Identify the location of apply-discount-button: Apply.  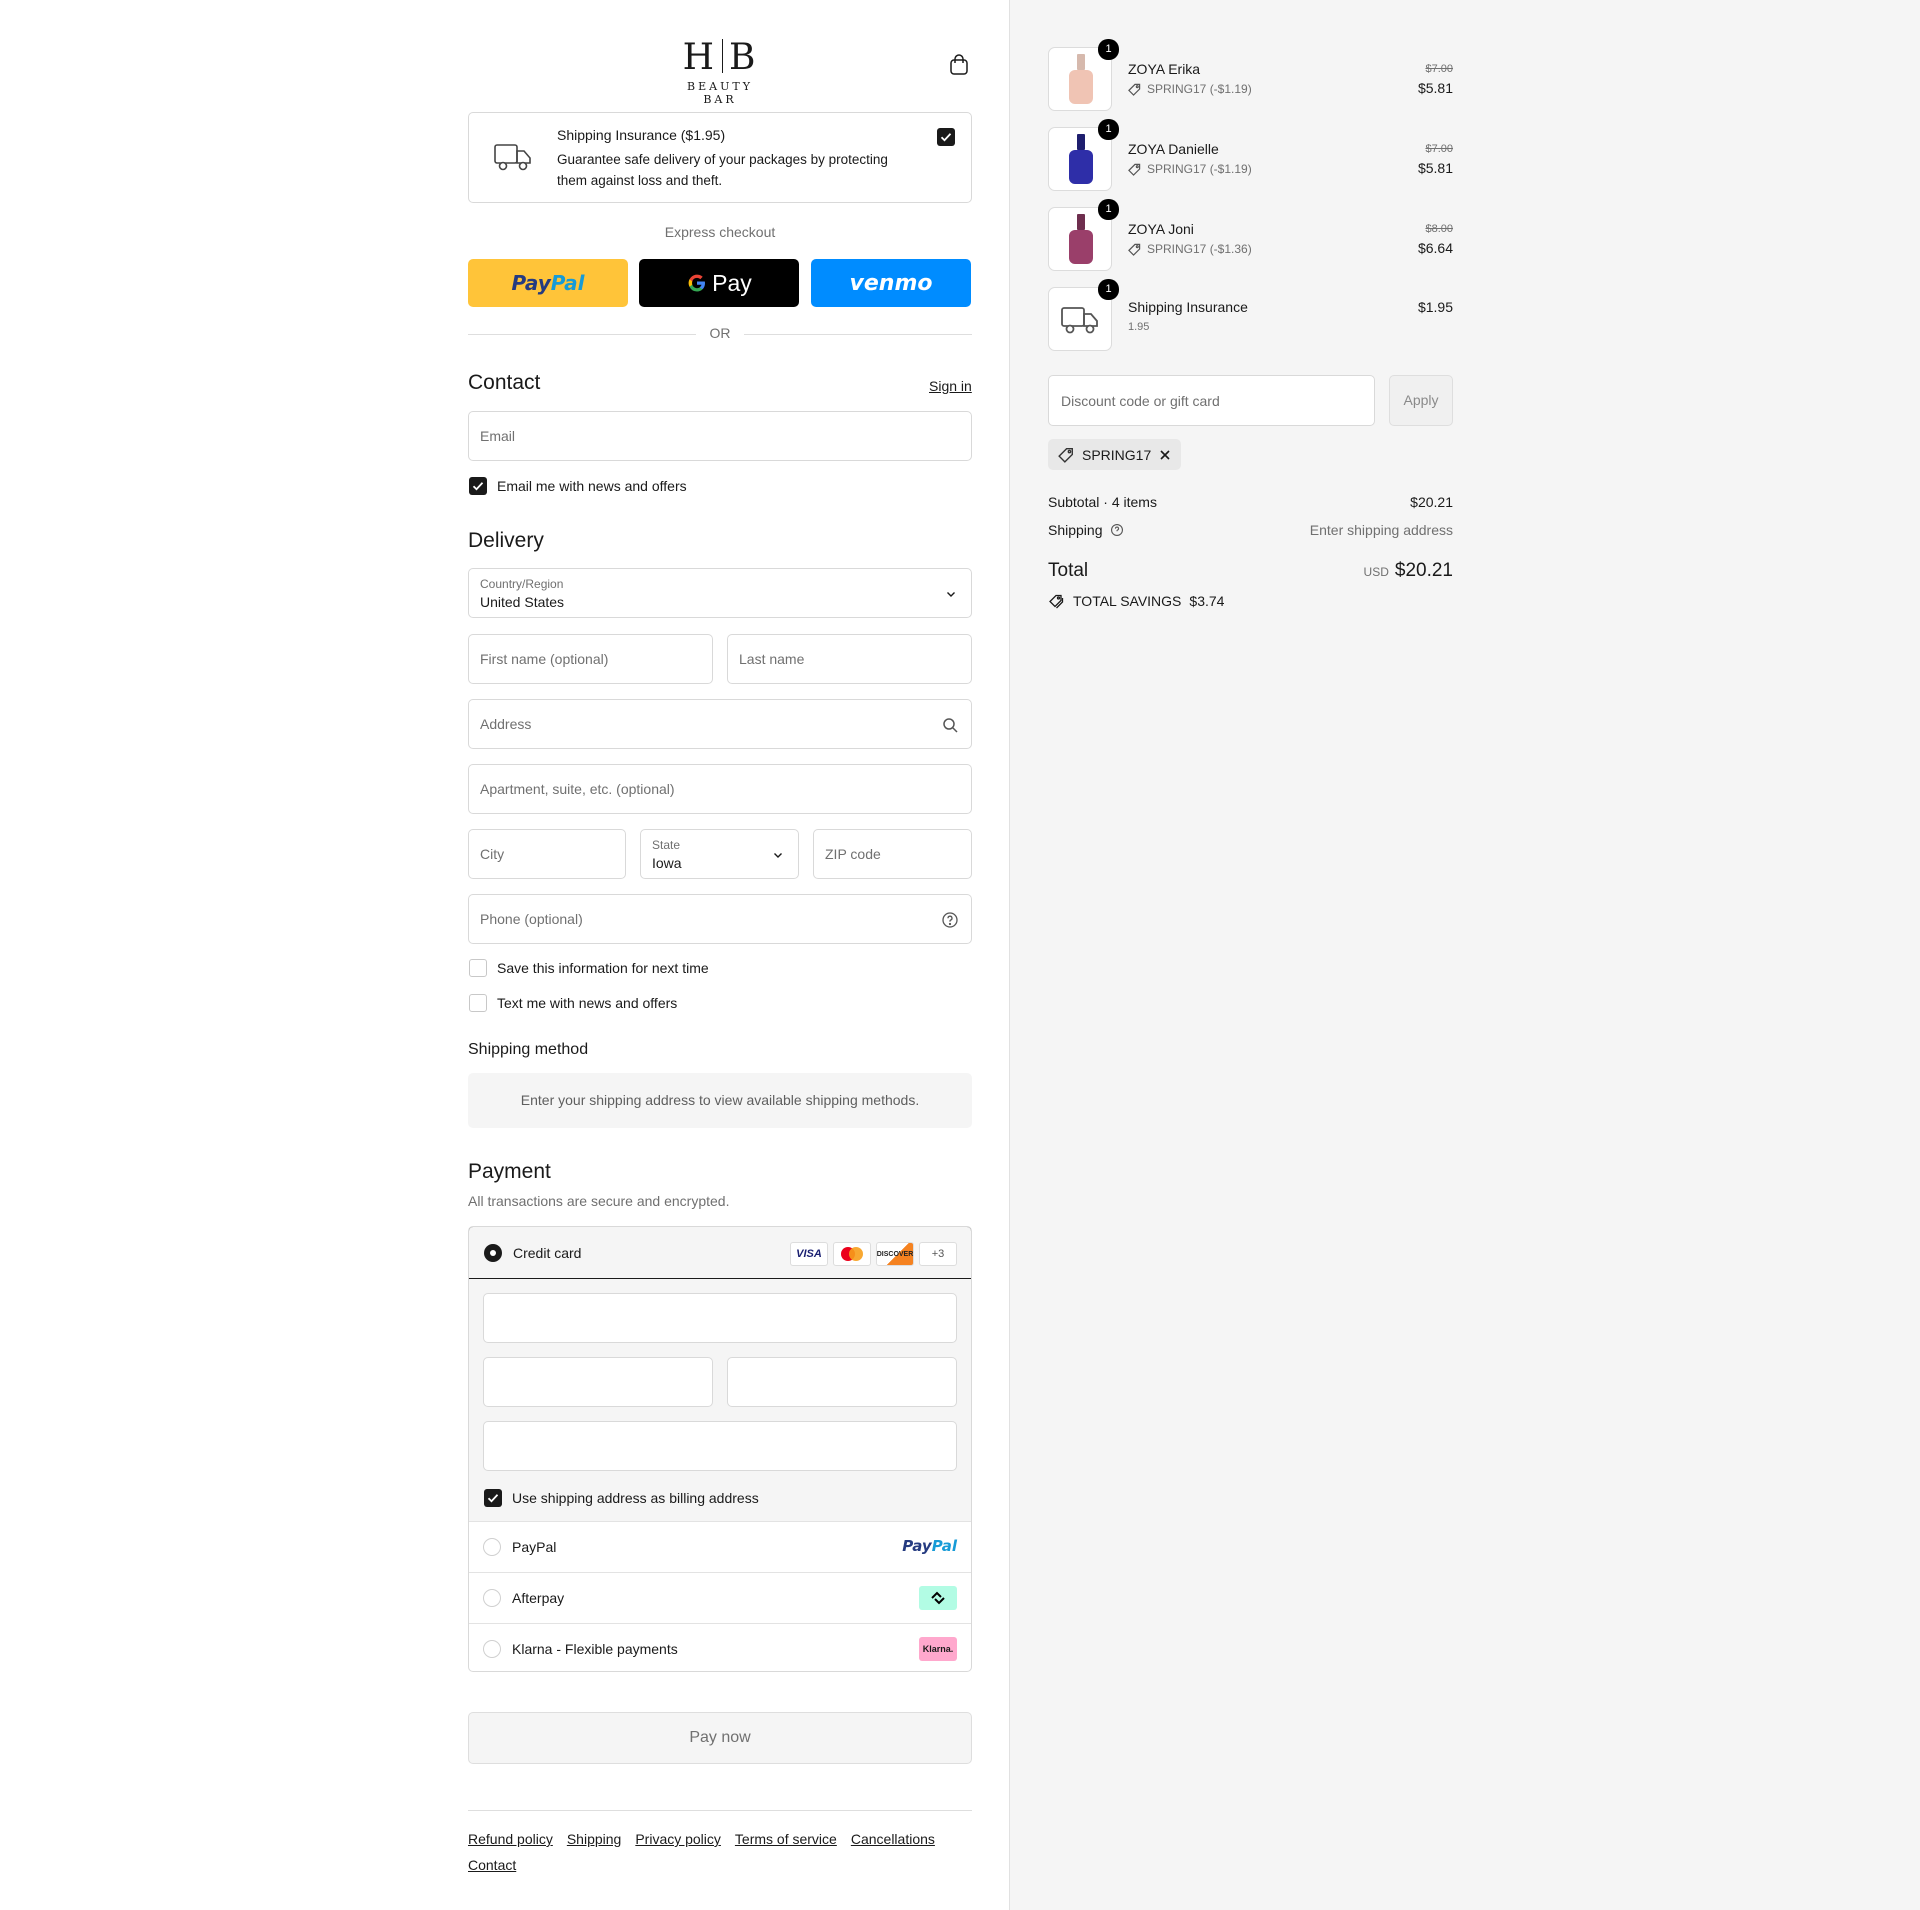
(1421, 400).